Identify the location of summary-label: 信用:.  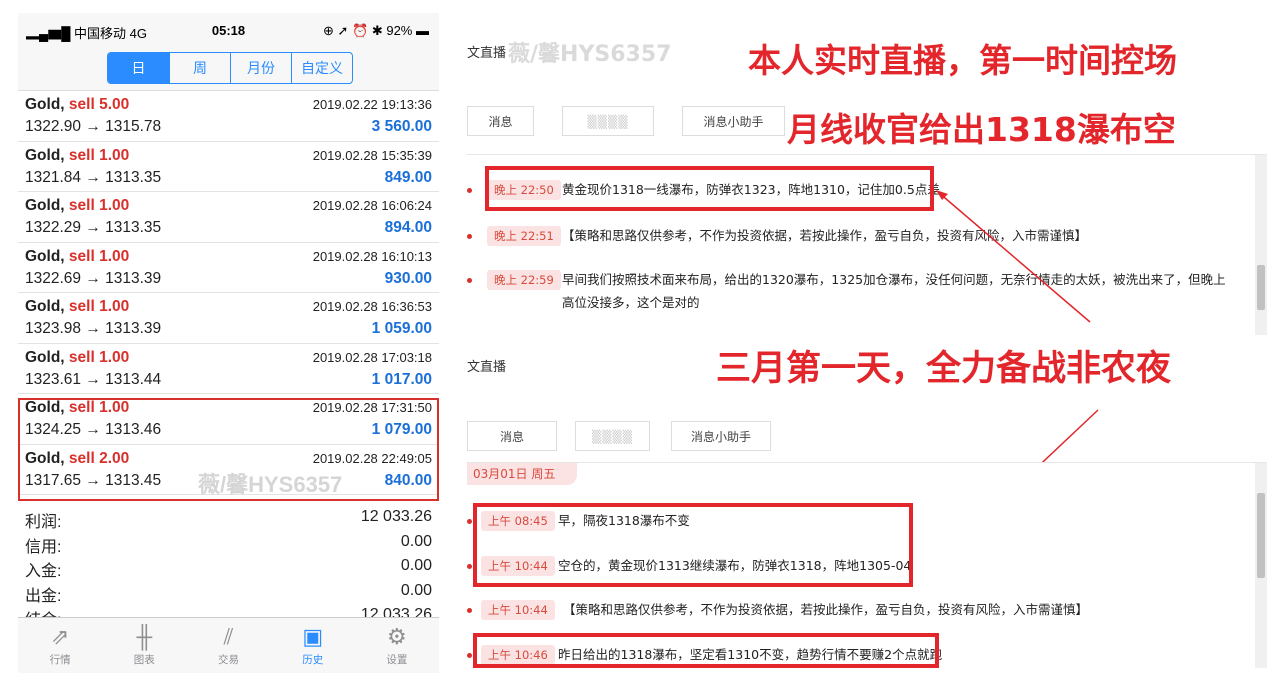
(43, 547).